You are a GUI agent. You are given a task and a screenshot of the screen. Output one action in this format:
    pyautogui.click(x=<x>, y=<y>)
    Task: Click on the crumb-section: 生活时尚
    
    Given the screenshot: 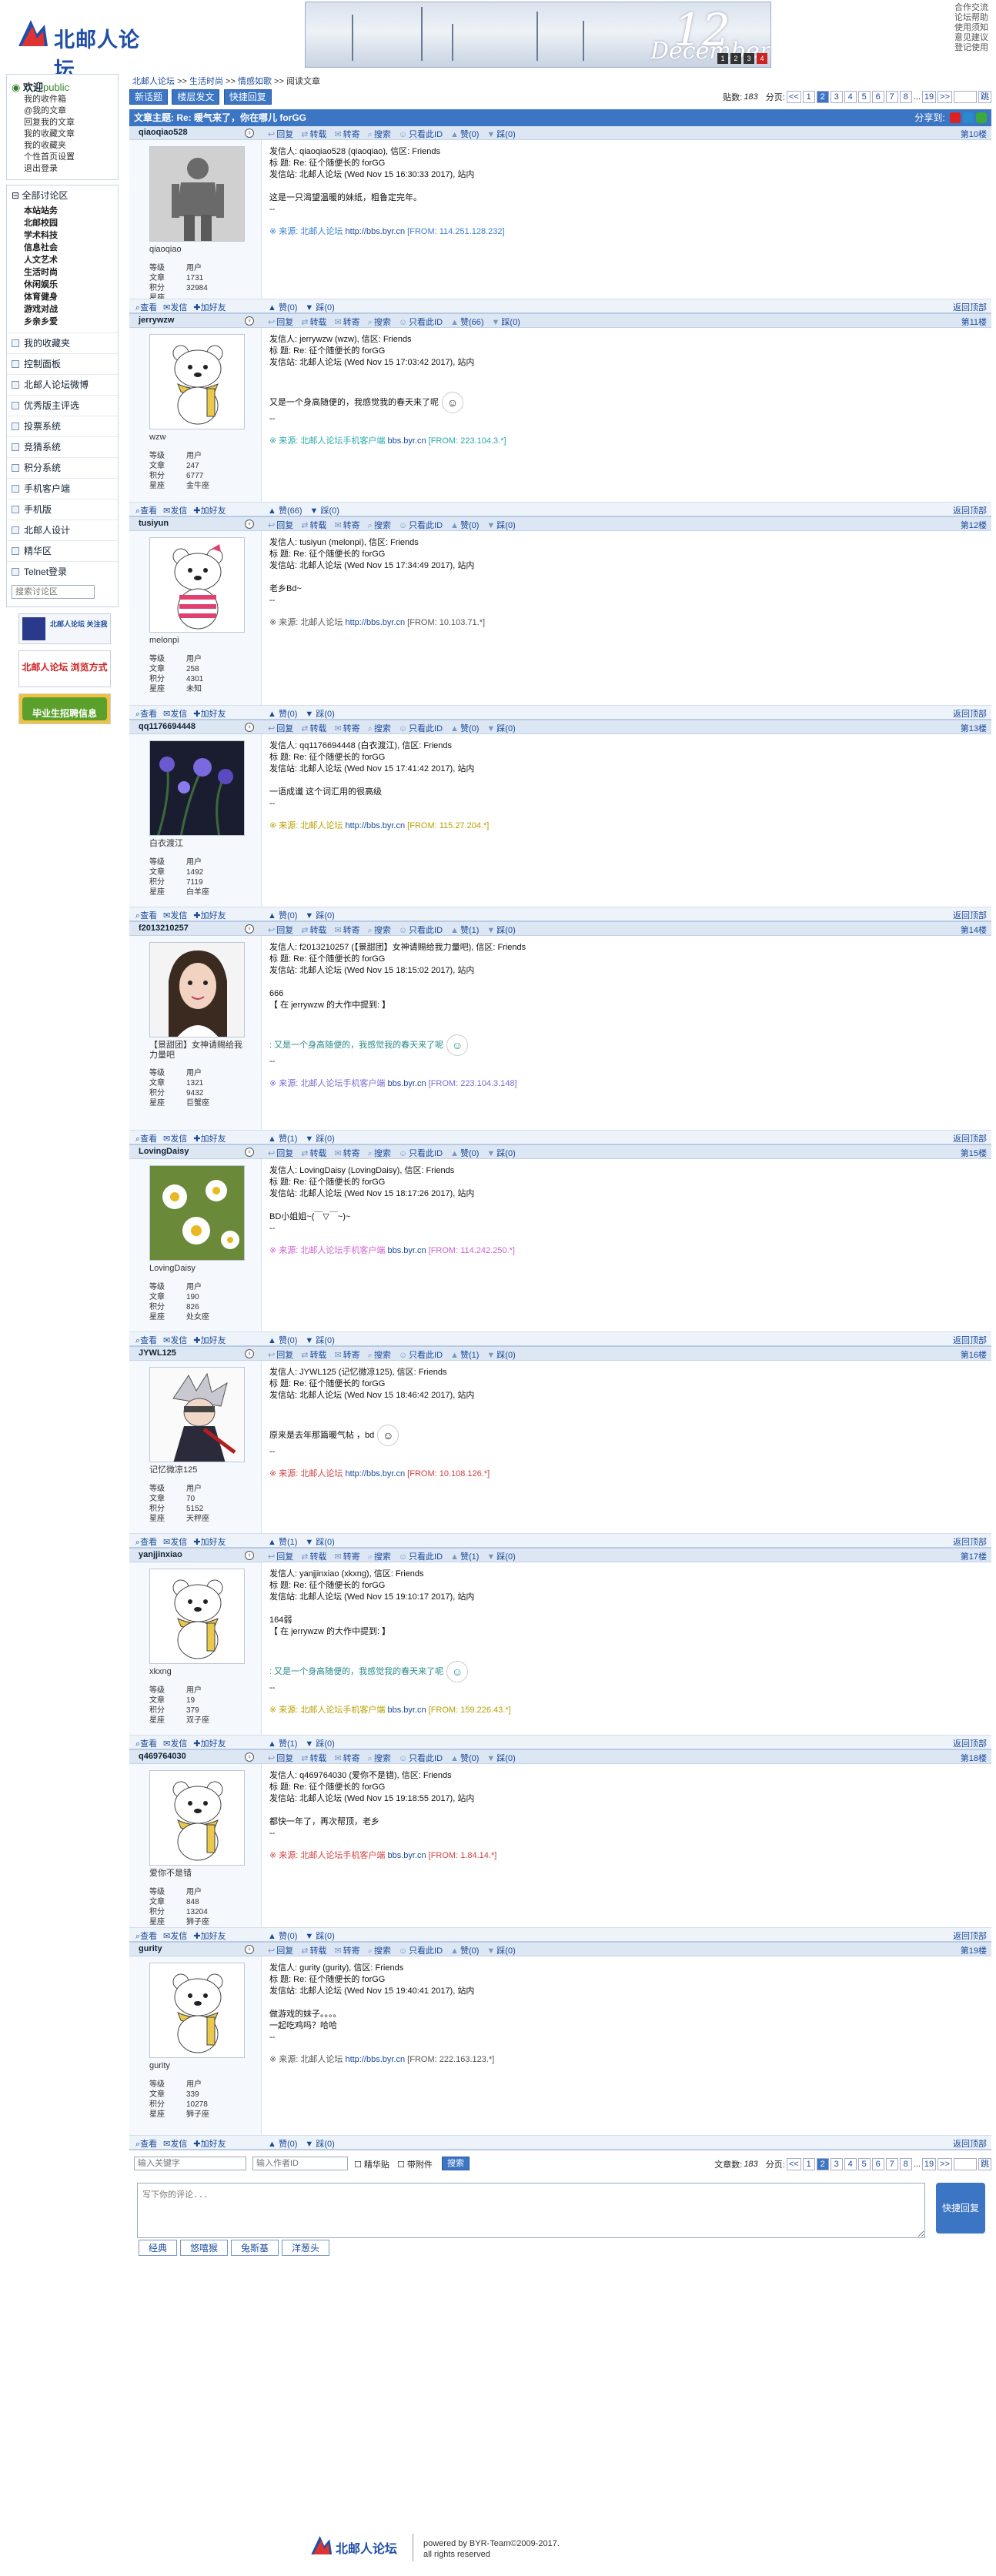 What is the action you would take?
    pyautogui.click(x=206, y=81)
    